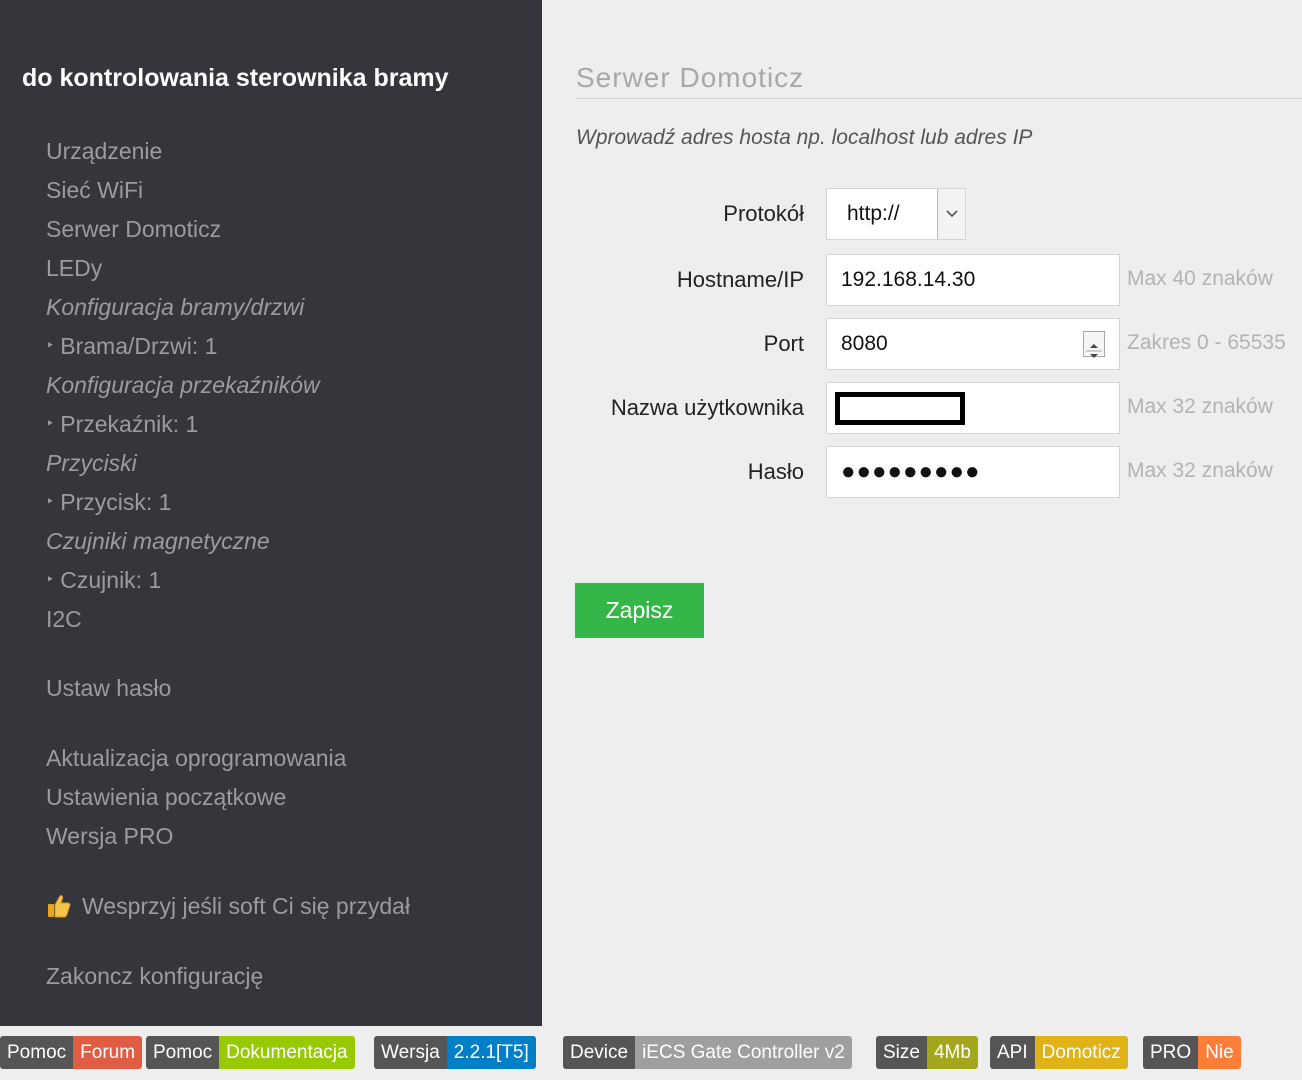 This screenshot has height=1080, width=1302. What do you see at coordinates (873, 213) in the screenshot?
I see `protocol-select-value: http://` at bounding box center [873, 213].